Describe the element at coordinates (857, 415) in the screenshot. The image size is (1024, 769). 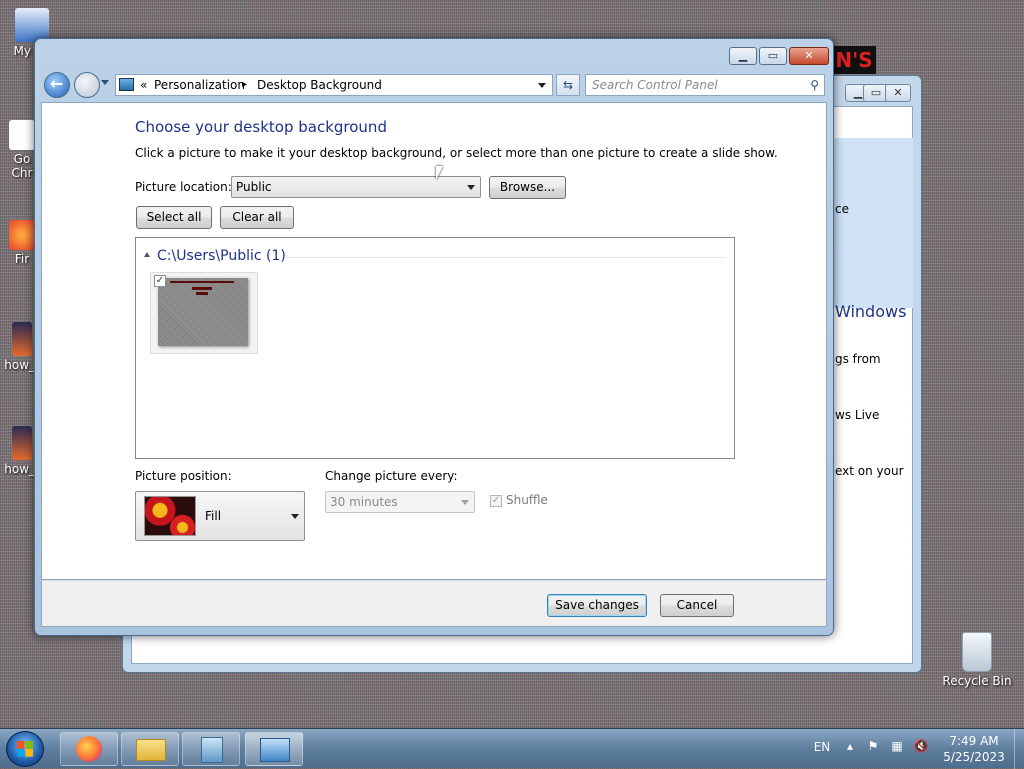
I see `bg-text-line: ws Live` at that location.